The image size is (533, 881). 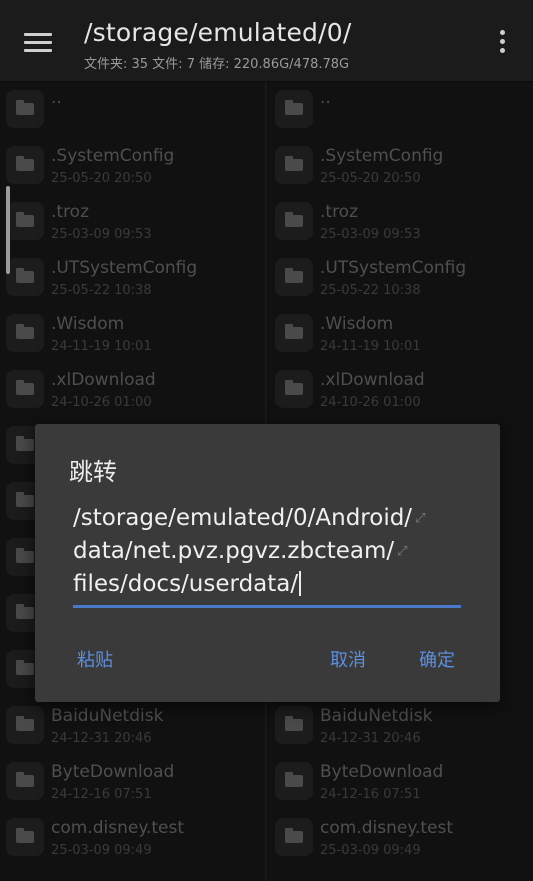 What do you see at coordinates (370, 346) in the screenshot?
I see `file-date: 24-11-19 10:01` at bounding box center [370, 346].